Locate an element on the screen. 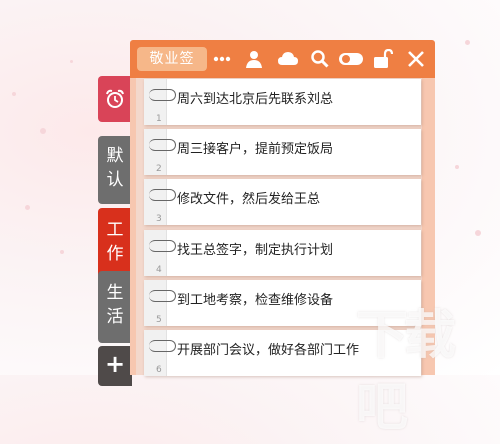 The width and height of the screenshot is (500, 444). brand-button: 敬业签 is located at coordinates (172, 59).